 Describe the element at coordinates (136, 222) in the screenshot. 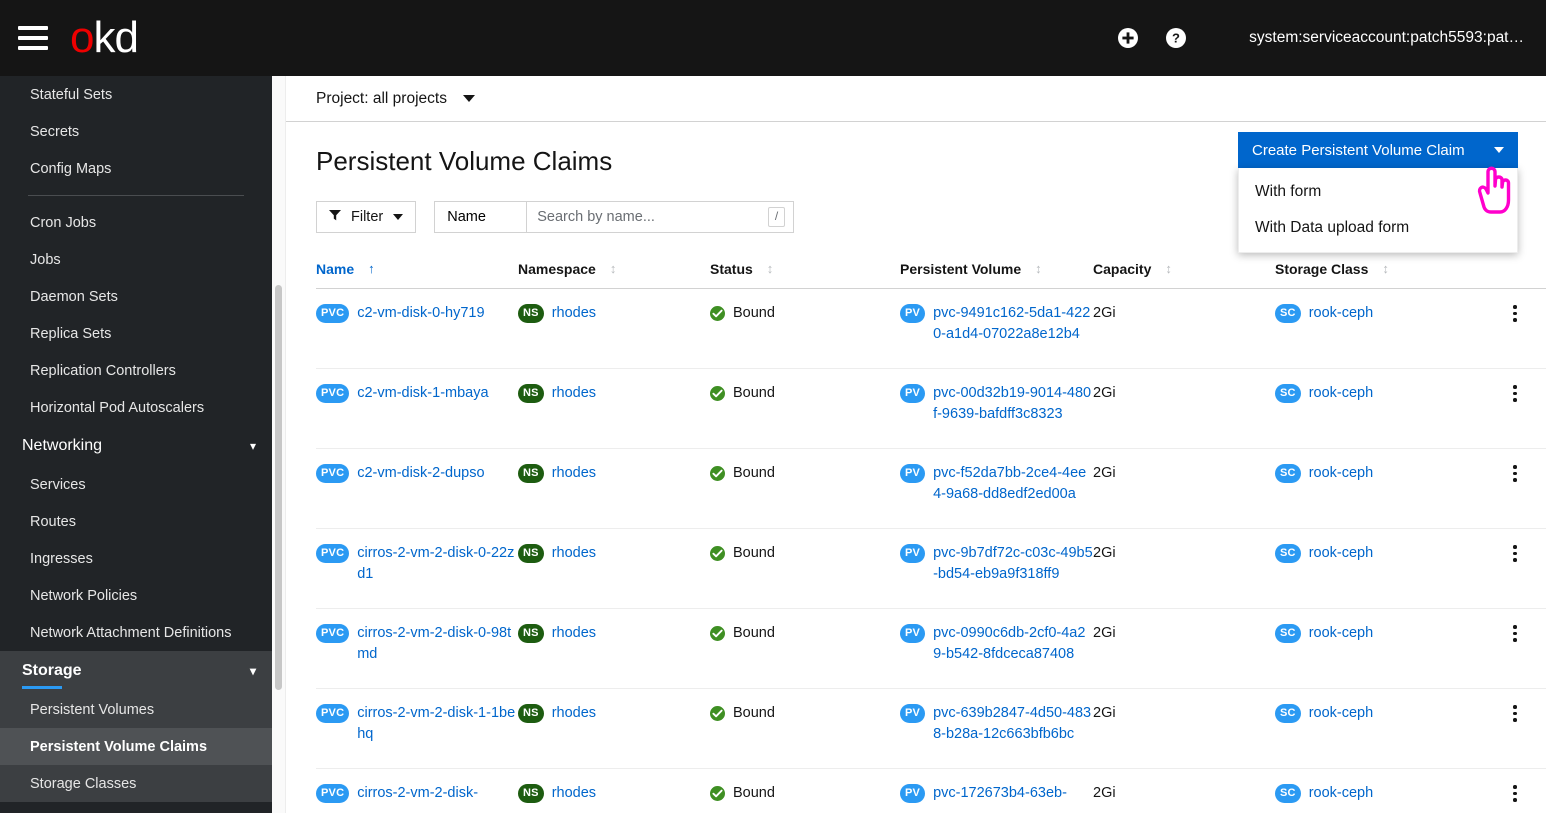

I see `sidebar-item-cron-jobs: Cron Jobs` at that location.